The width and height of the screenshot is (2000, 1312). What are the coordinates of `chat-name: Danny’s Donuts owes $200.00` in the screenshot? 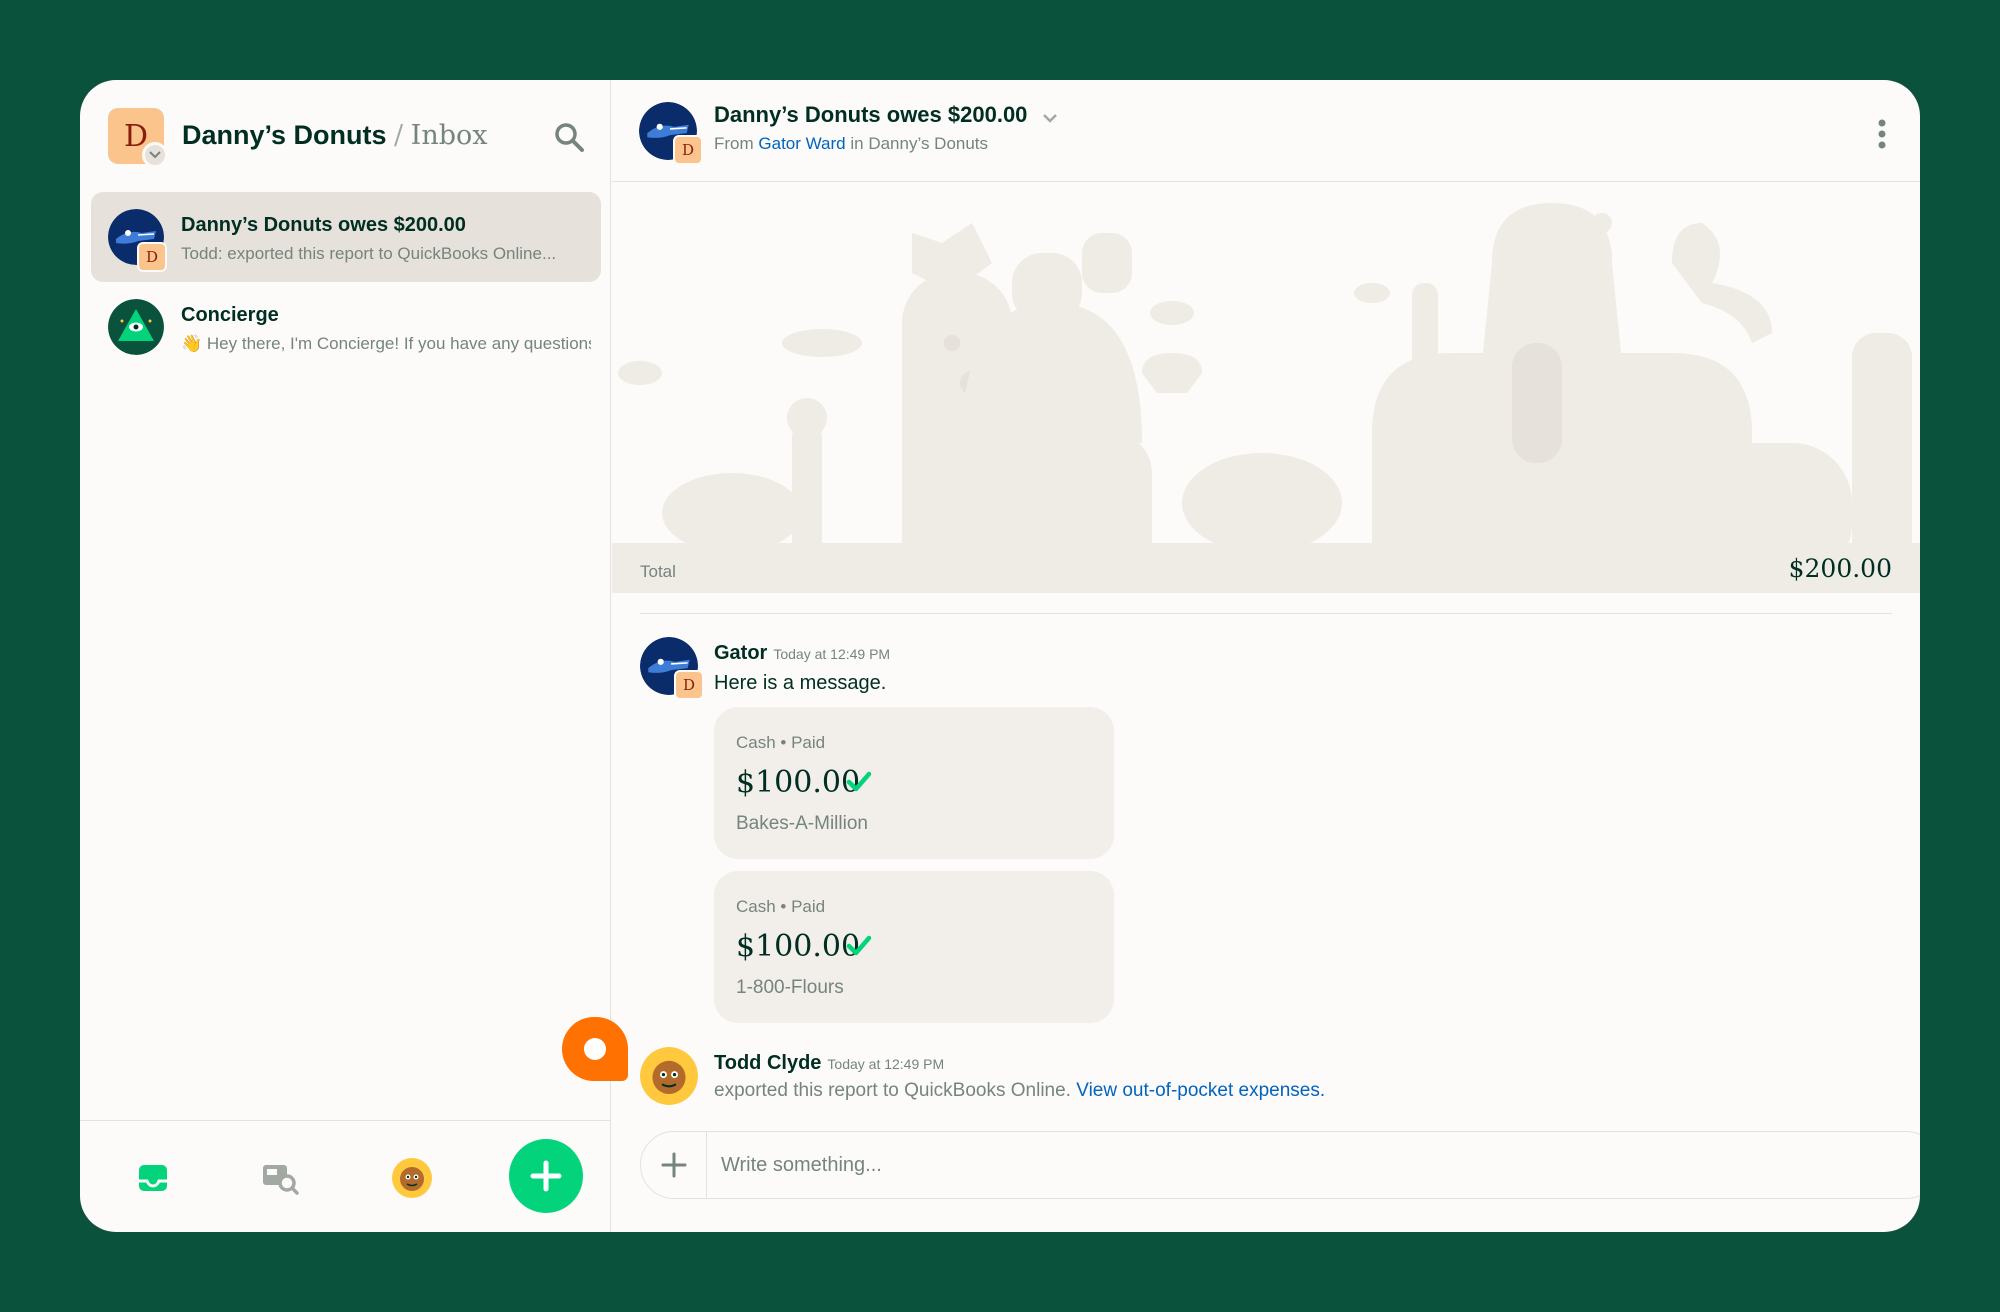 It's located at (323, 225).